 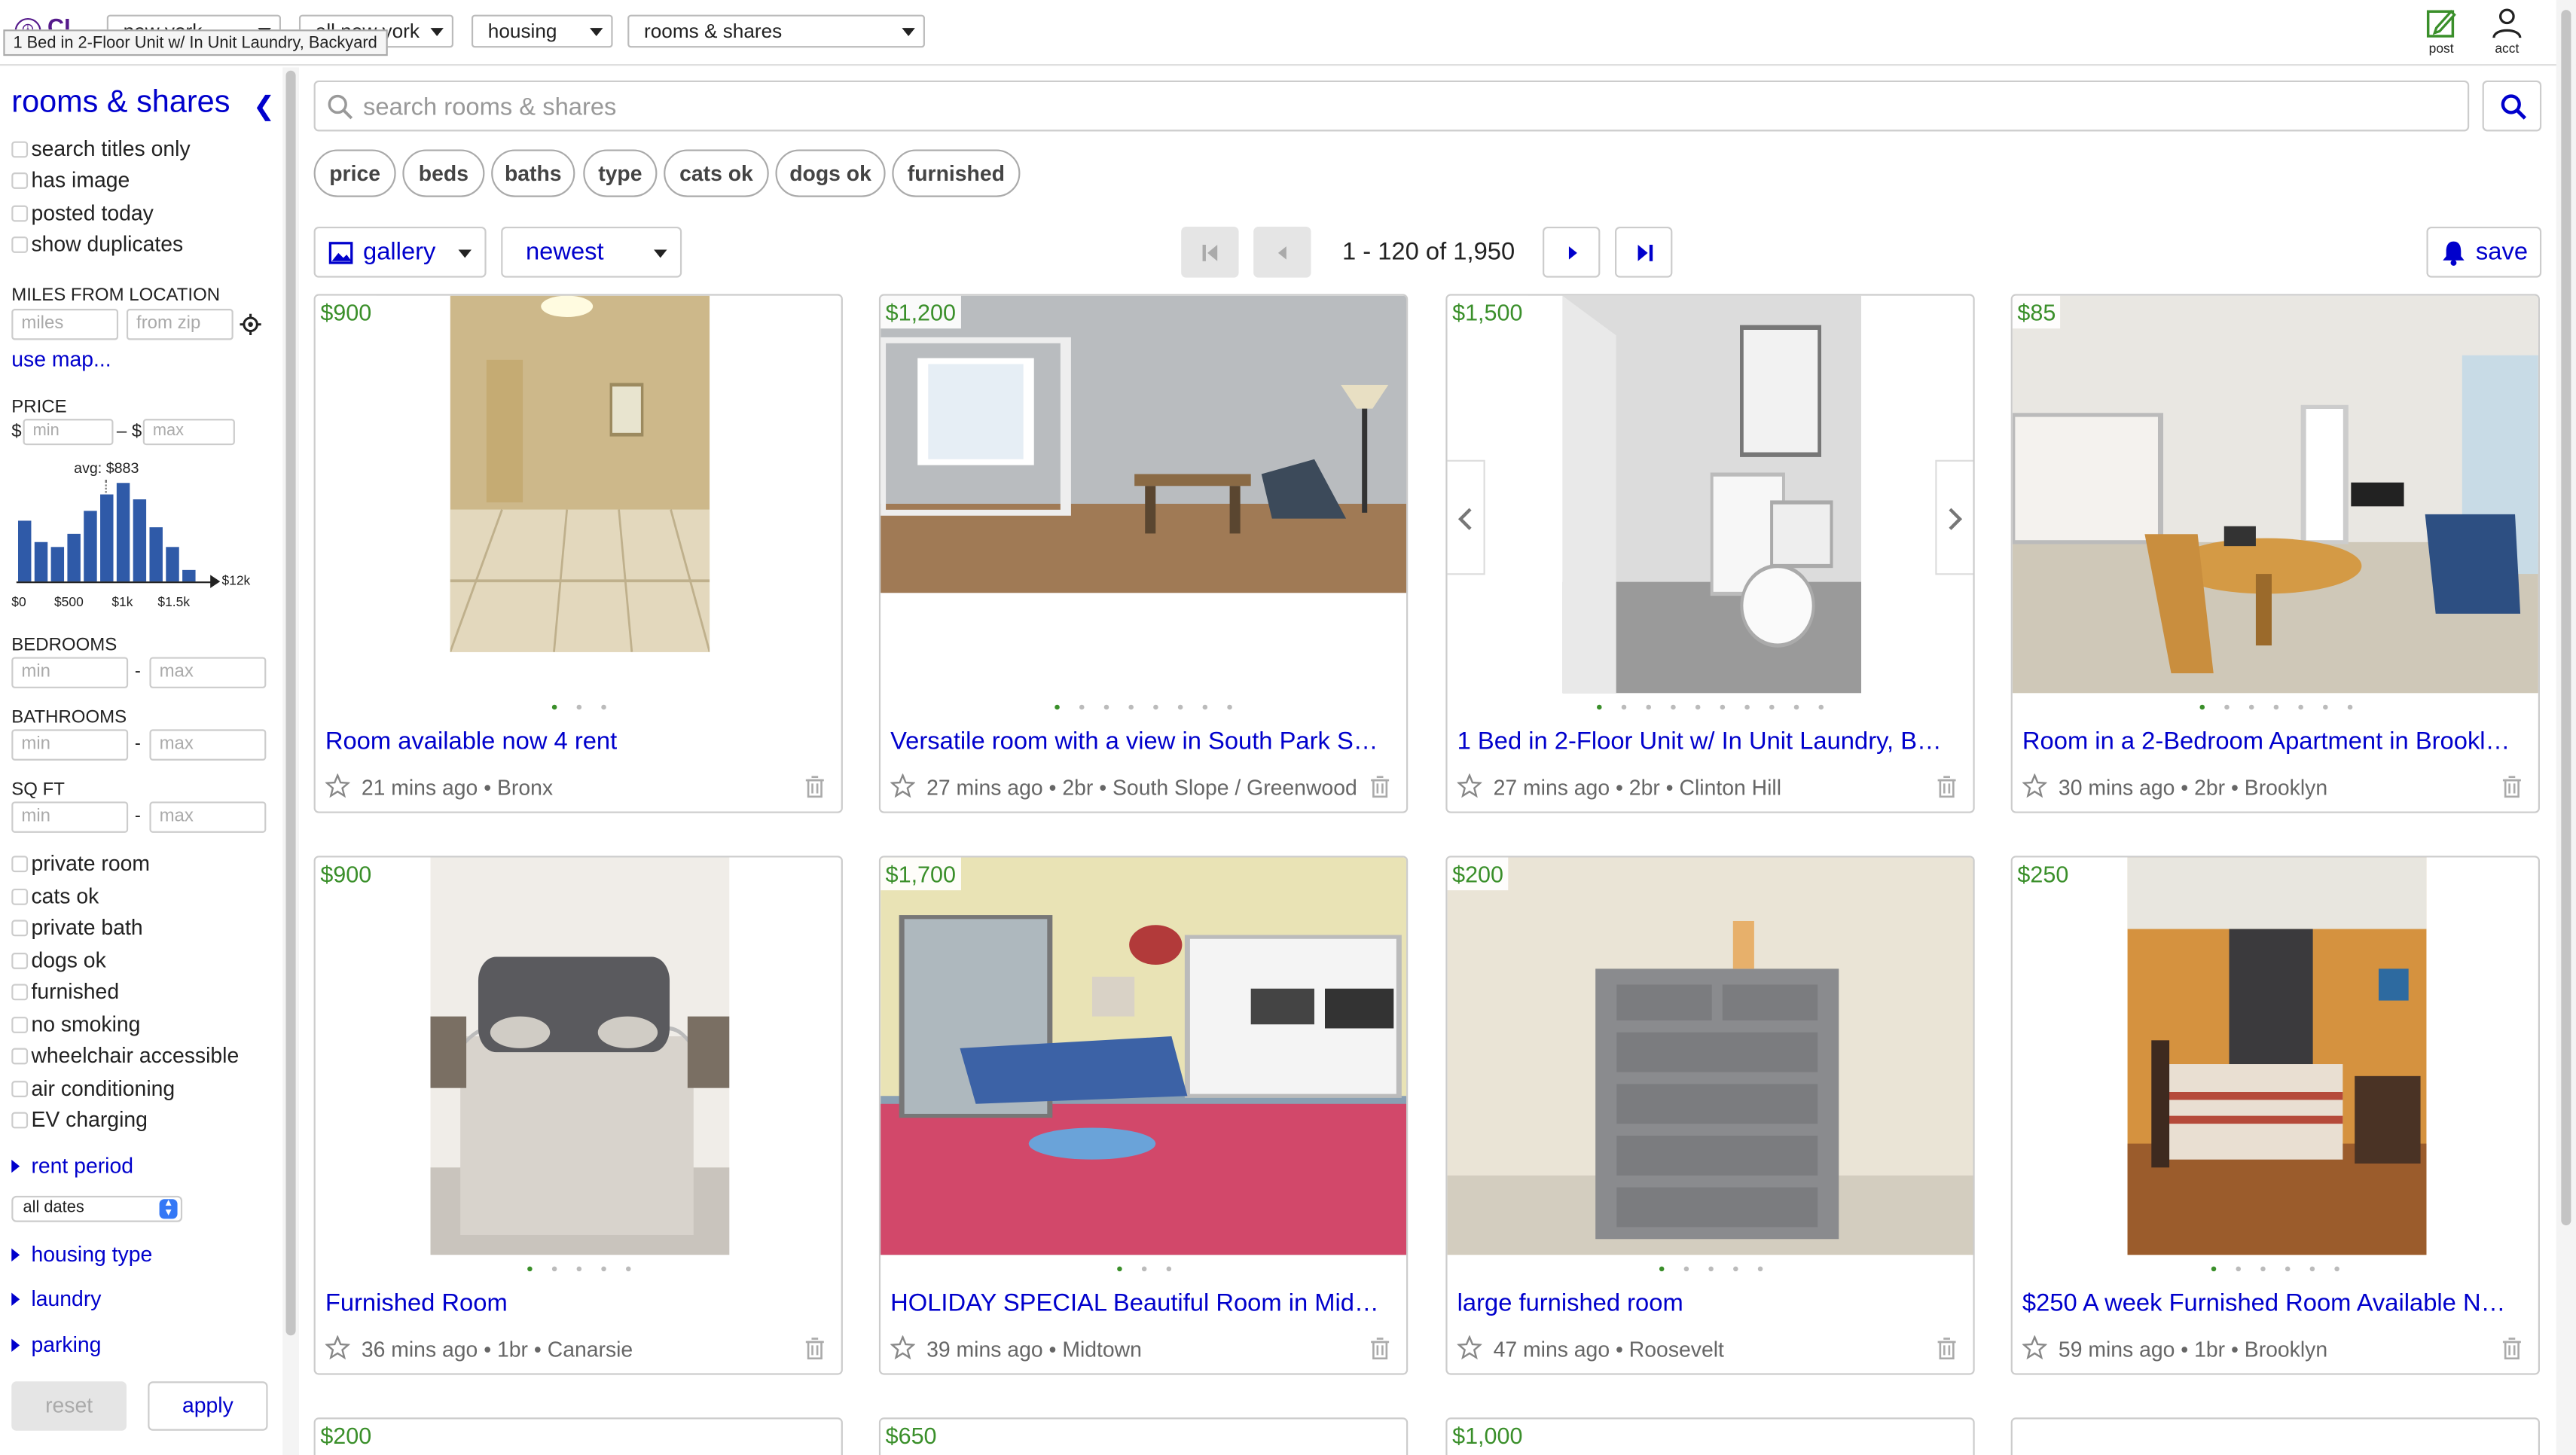 What do you see at coordinates (97, 244) in the screenshot?
I see `checkbox-show-duplicates: show duplicates` at bounding box center [97, 244].